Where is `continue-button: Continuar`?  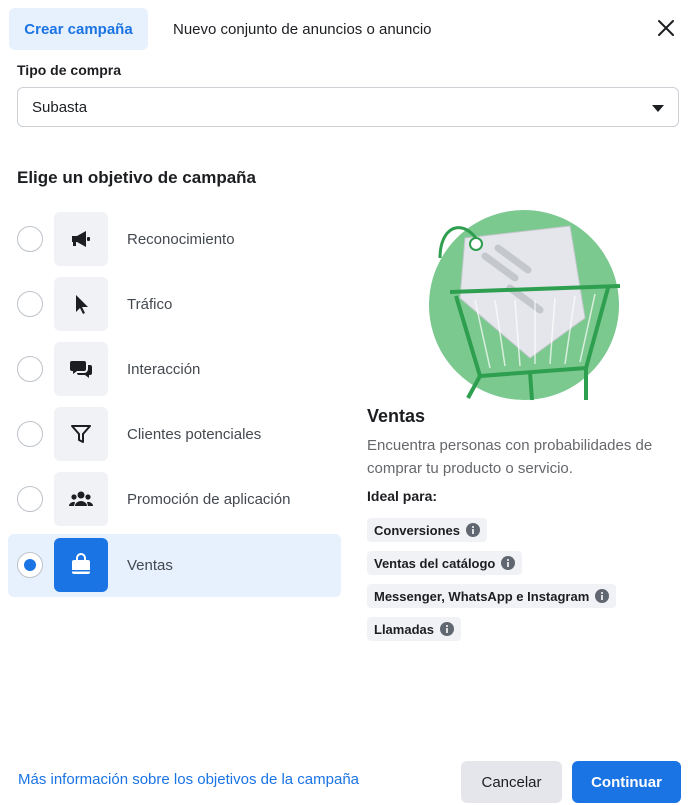 continue-button: Continuar is located at coordinates (626, 782).